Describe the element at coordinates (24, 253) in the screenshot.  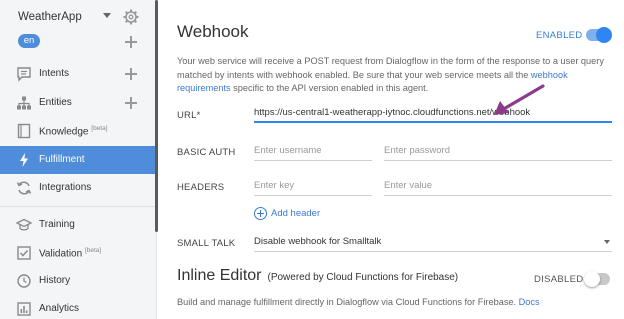
I see `checkbox-icon` at that location.